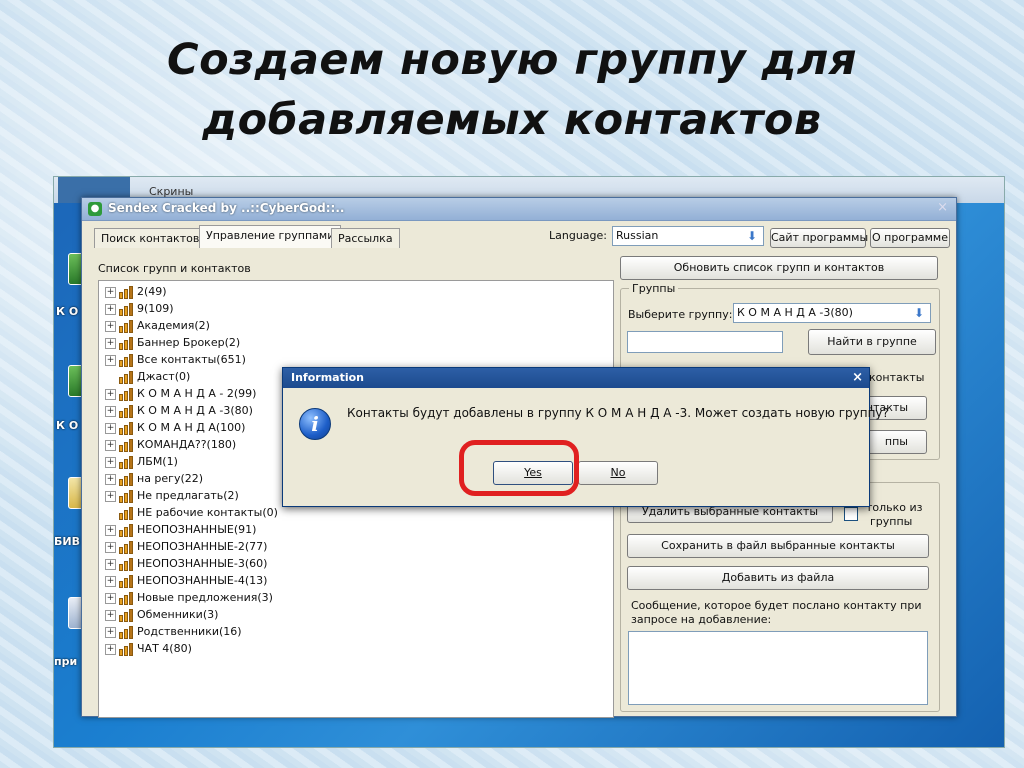  Describe the element at coordinates (170, 444) in the screenshot. I see `tree-item: + КОМАНДА??(180)` at that location.